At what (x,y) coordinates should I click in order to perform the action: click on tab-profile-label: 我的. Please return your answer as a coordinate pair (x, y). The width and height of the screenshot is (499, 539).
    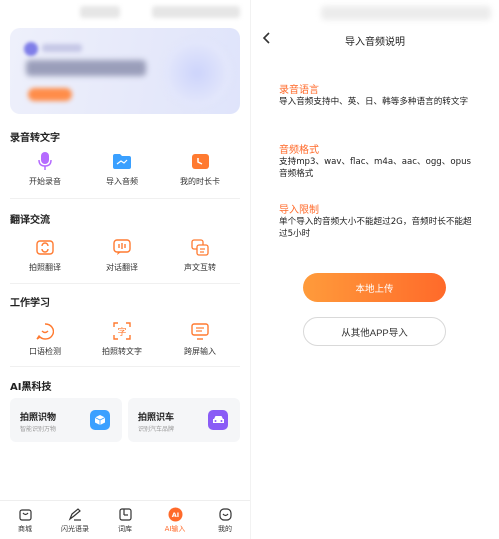
    Looking at the image, I should click on (225, 529).